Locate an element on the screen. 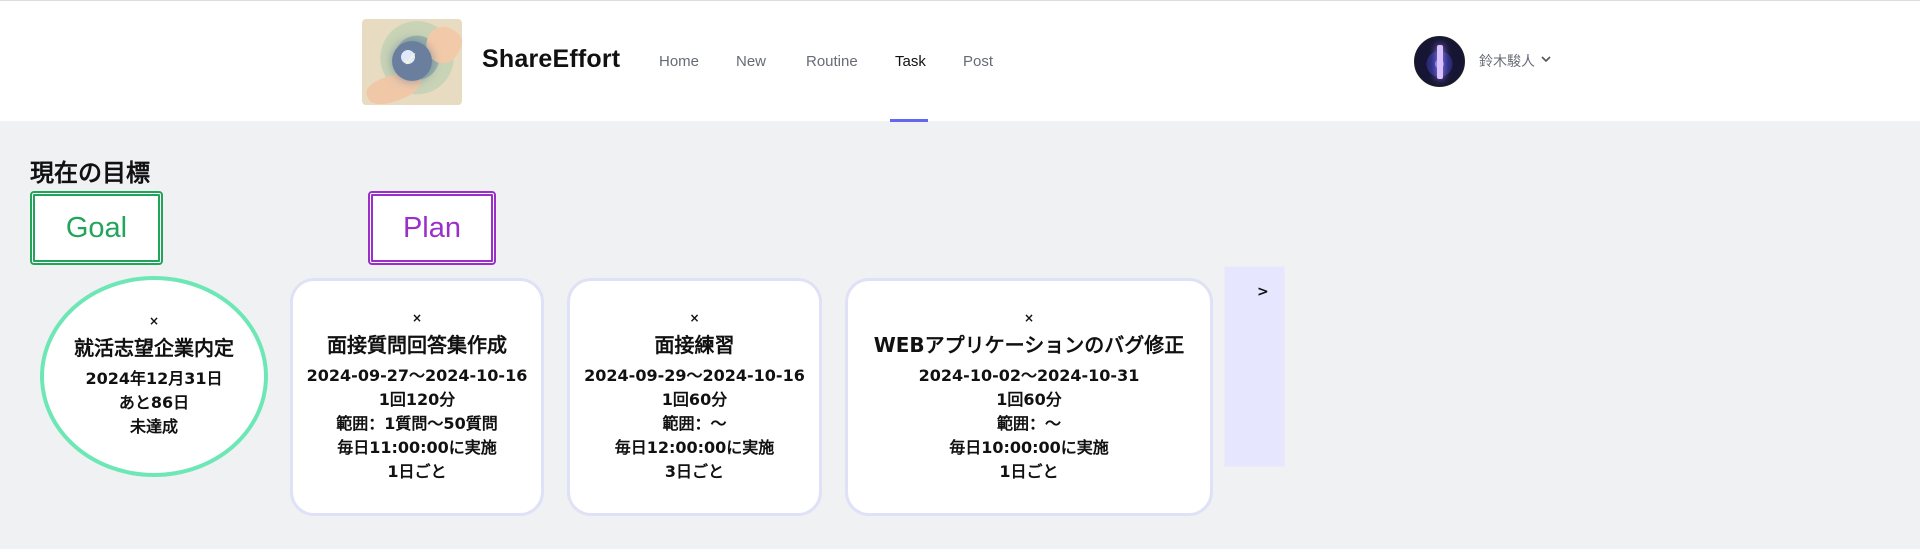 This screenshot has width=1920, height=549. goal-label-box: Goal is located at coordinates (96, 228).